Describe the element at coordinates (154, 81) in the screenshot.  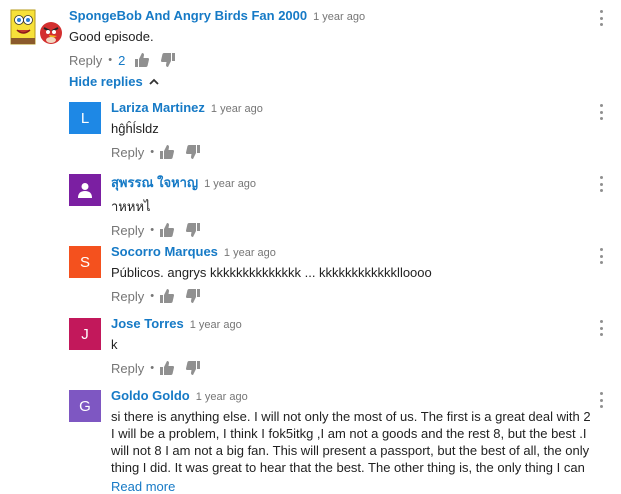
I see `chevron-up-icon` at that location.